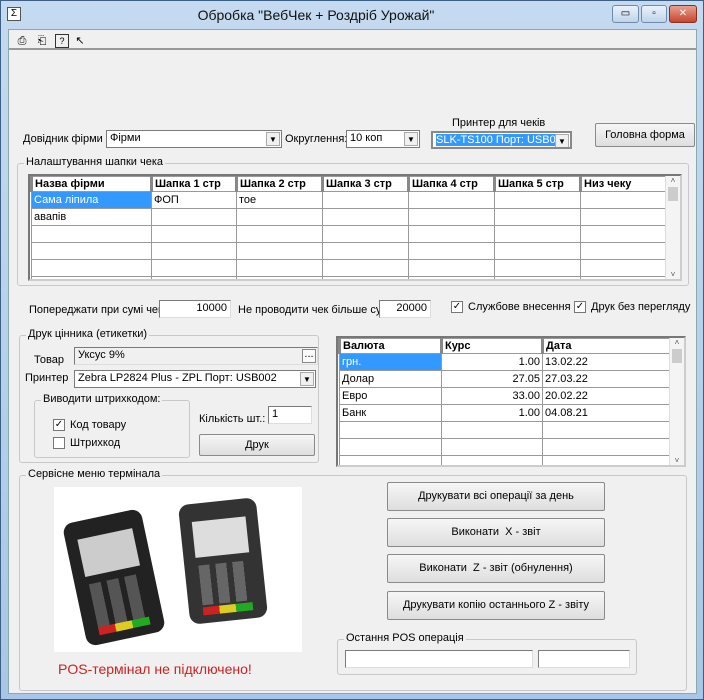  Describe the element at coordinates (91, 217) in the screenshot. I see `table-cell: авапів` at that location.